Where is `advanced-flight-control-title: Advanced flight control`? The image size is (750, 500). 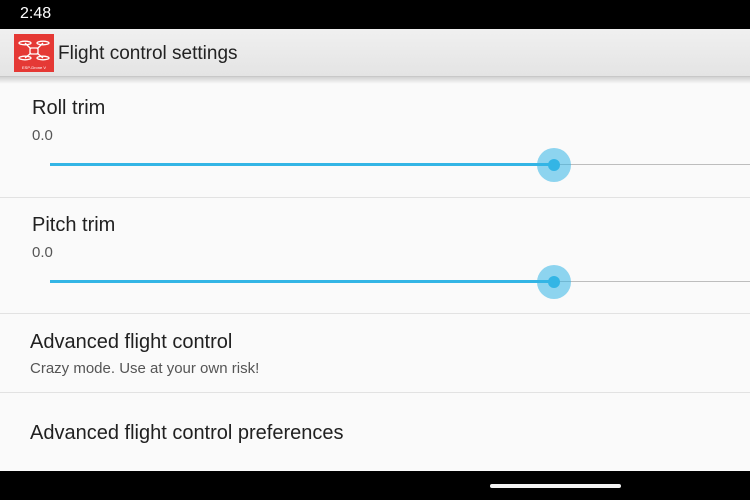
advanced-flight-control-title: Advanced flight control is located at coordinates (131, 342).